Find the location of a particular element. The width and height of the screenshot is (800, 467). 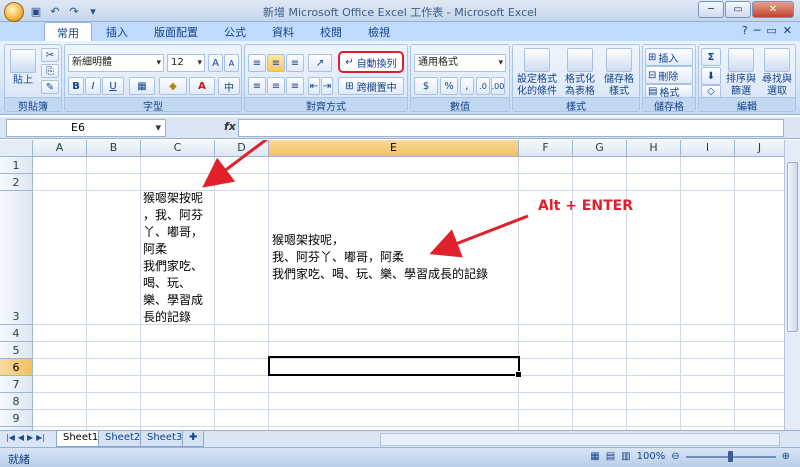

name-box: E6 is located at coordinates (86, 128).